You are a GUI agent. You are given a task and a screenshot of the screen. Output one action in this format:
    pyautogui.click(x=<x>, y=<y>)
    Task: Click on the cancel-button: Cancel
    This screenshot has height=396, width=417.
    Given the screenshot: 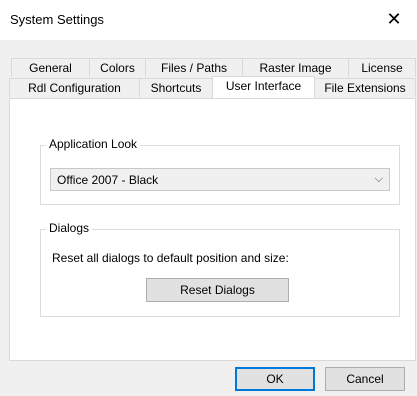 What is the action you would take?
    pyautogui.click(x=365, y=379)
    